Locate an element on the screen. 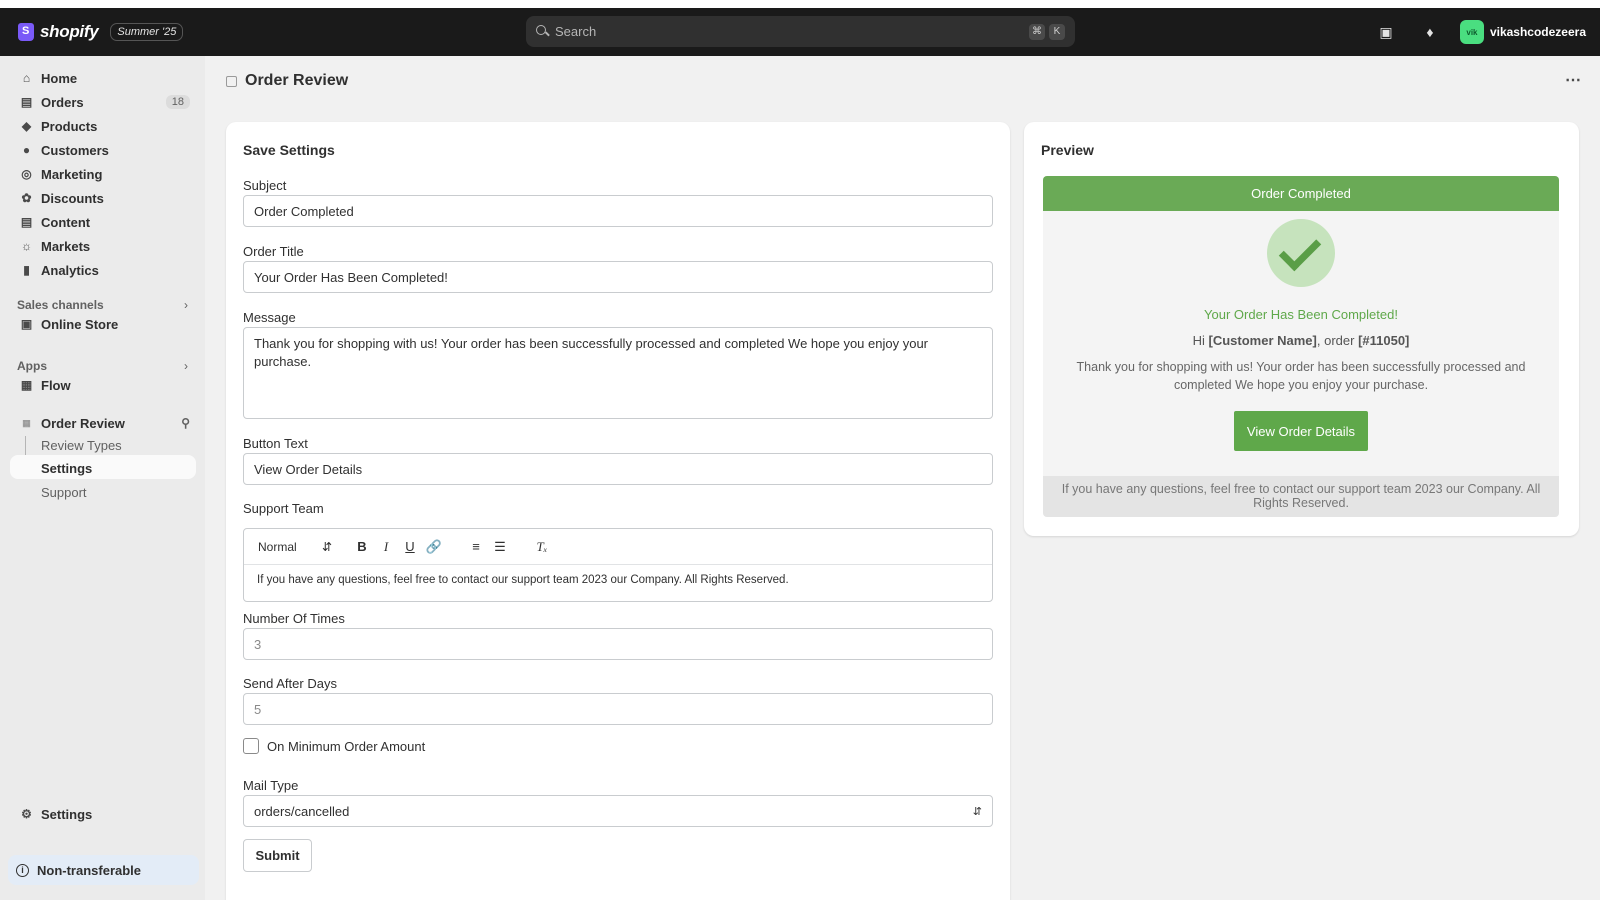 Image resolution: width=1600 pixels, height=900 pixels. button-text-label: Button Text is located at coordinates (275, 443).